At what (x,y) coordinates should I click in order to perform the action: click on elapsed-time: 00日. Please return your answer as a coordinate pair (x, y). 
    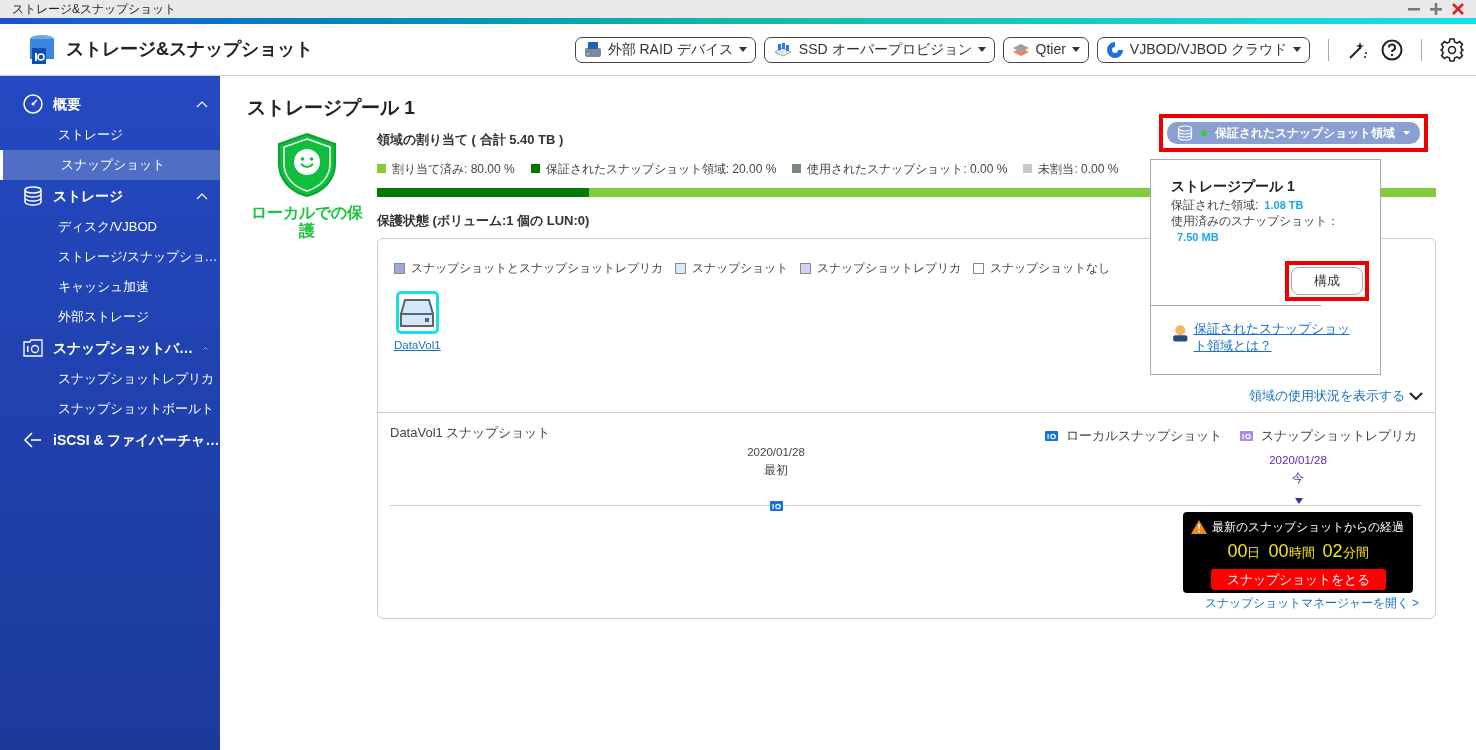
    Looking at the image, I should click on (1244, 551).